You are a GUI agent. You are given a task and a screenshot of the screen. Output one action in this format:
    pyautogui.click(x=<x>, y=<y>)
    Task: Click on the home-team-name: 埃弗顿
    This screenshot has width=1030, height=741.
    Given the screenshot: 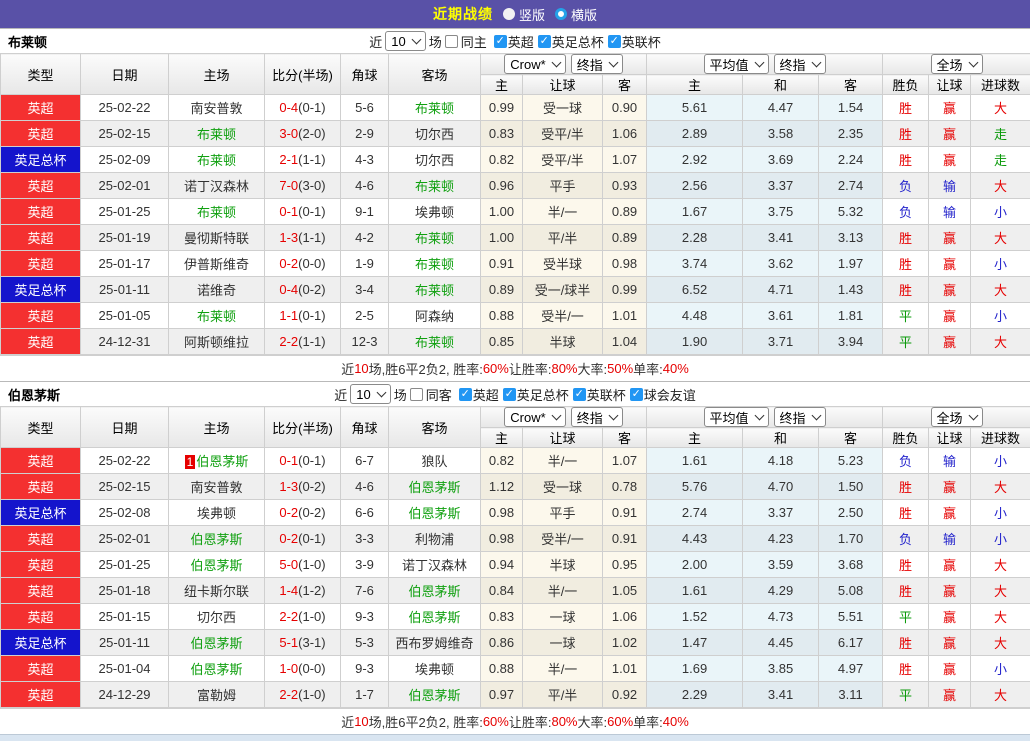 What is the action you would take?
    pyautogui.click(x=216, y=513)
    